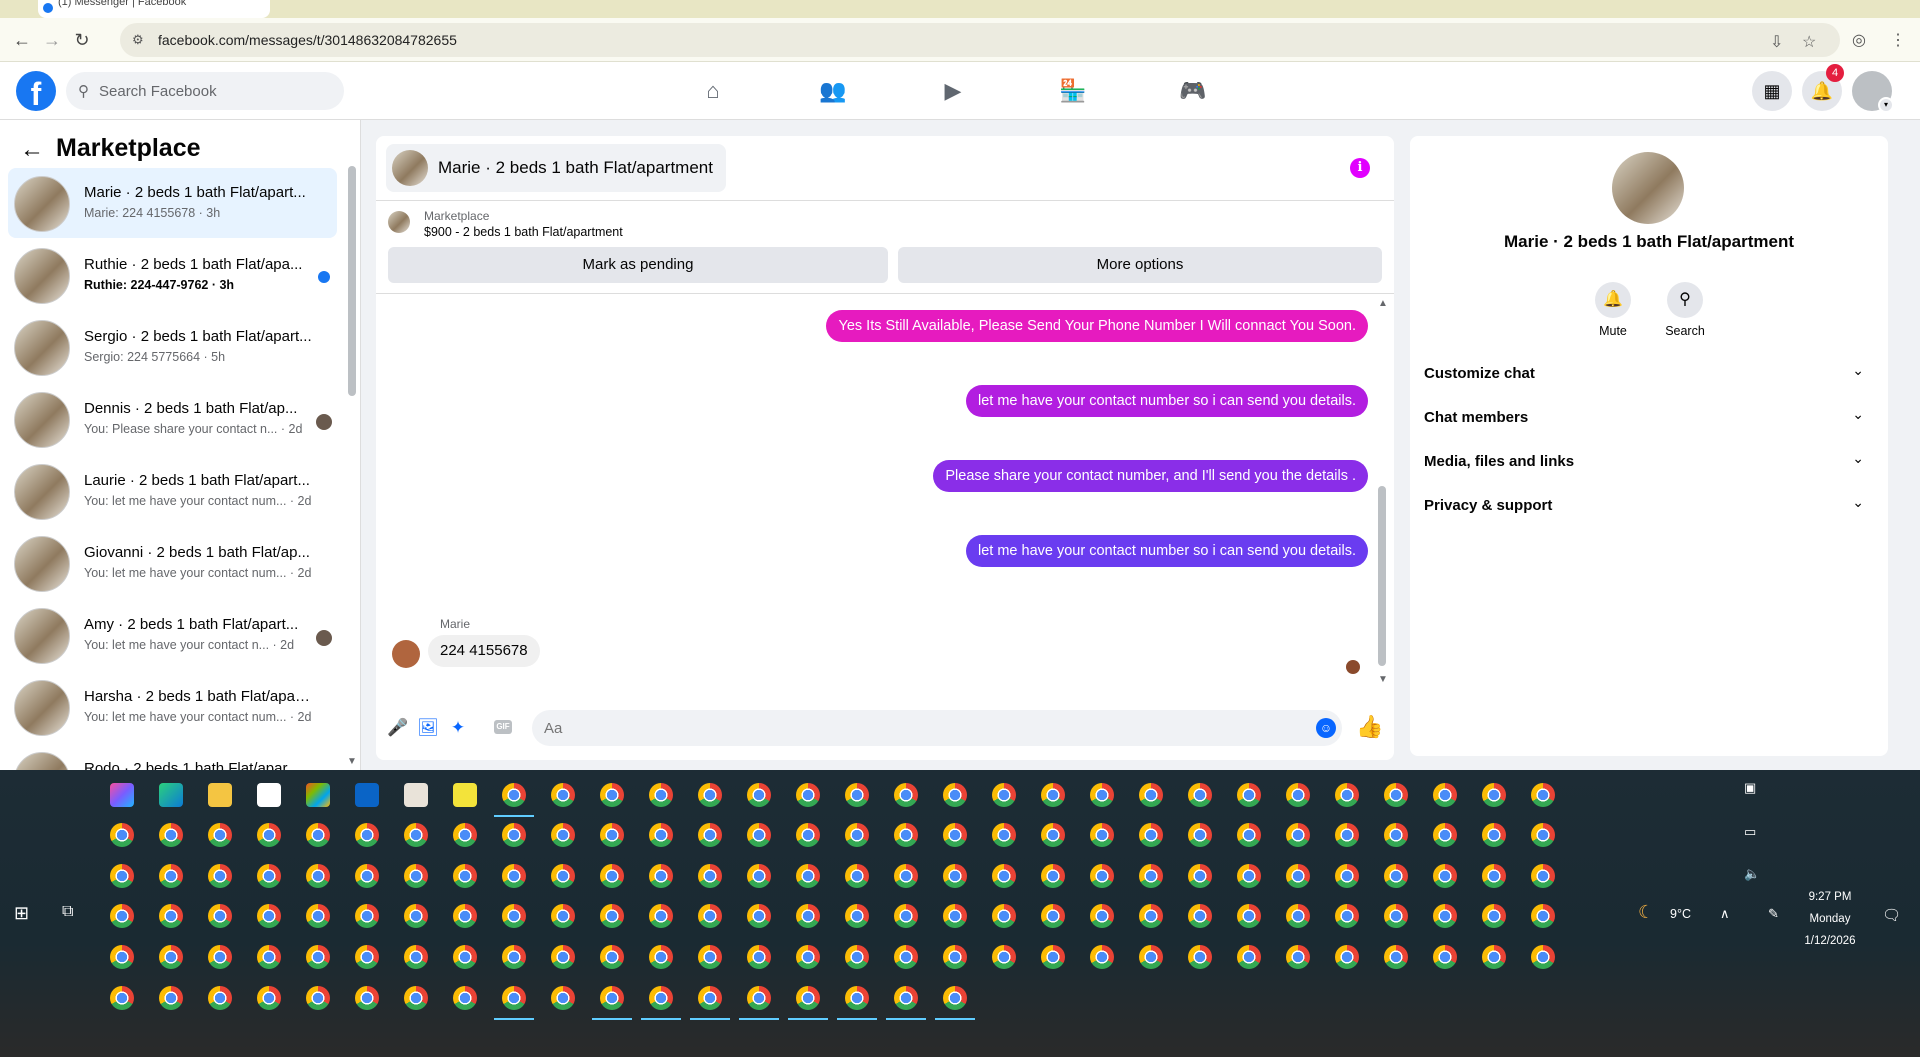 The width and height of the screenshot is (1920, 1057). Describe the element at coordinates (1891, 915) in the screenshot. I see `notification-center-icon: 🗨` at that location.